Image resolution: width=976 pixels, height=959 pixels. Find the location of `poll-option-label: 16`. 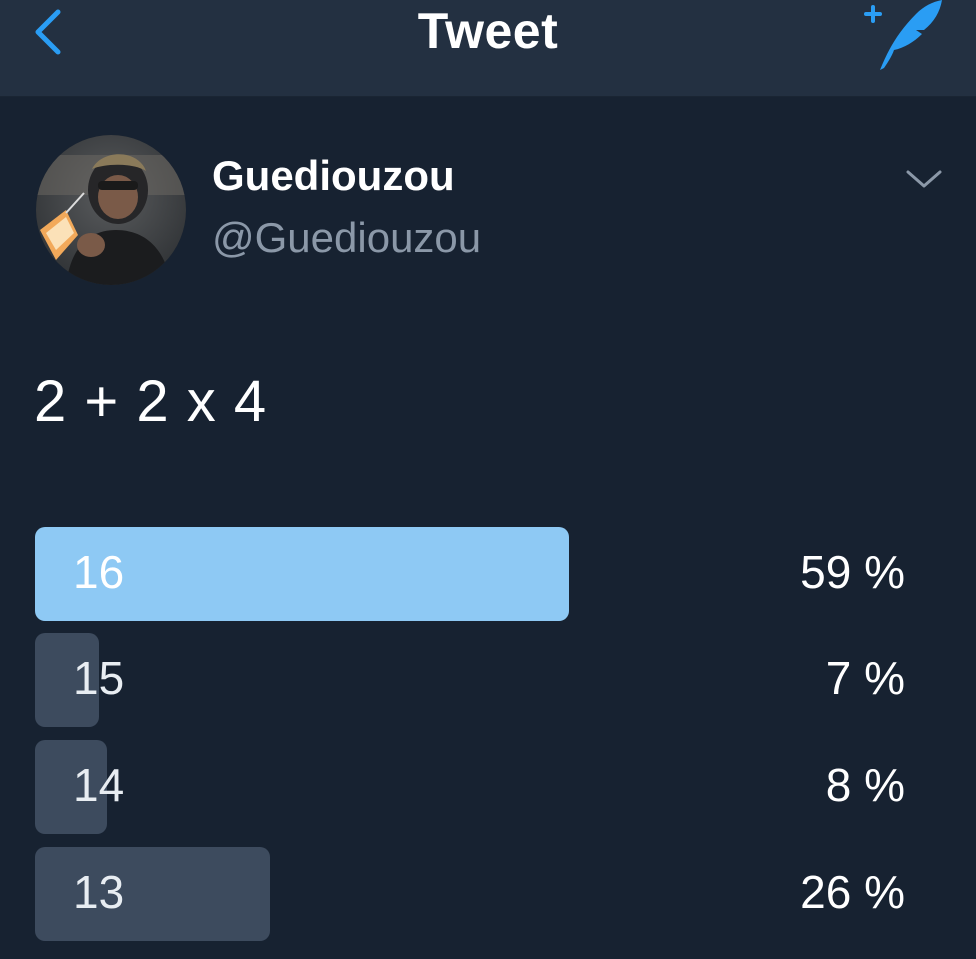

poll-option-label: 16 is located at coordinates (99, 572).